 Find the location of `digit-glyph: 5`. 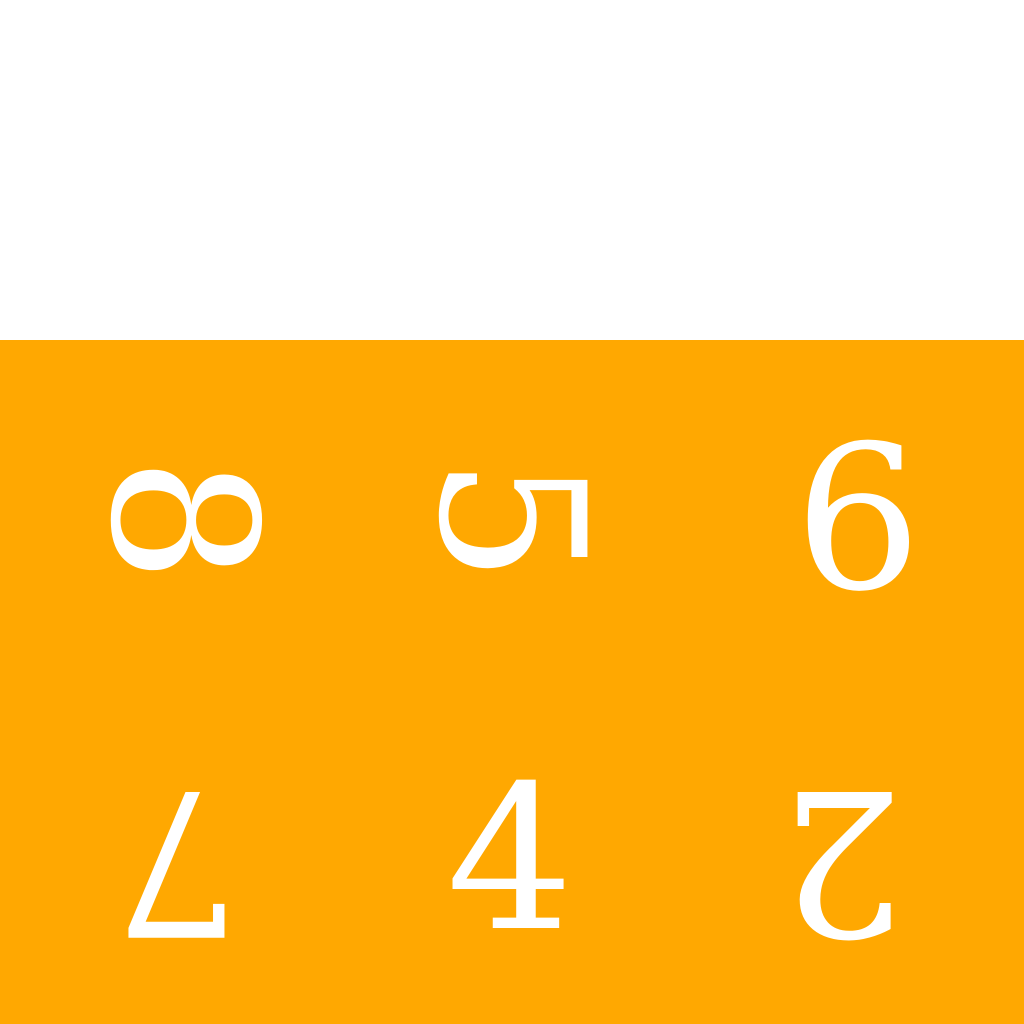

digit-glyph: 5 is located at coordinates (510, 520).